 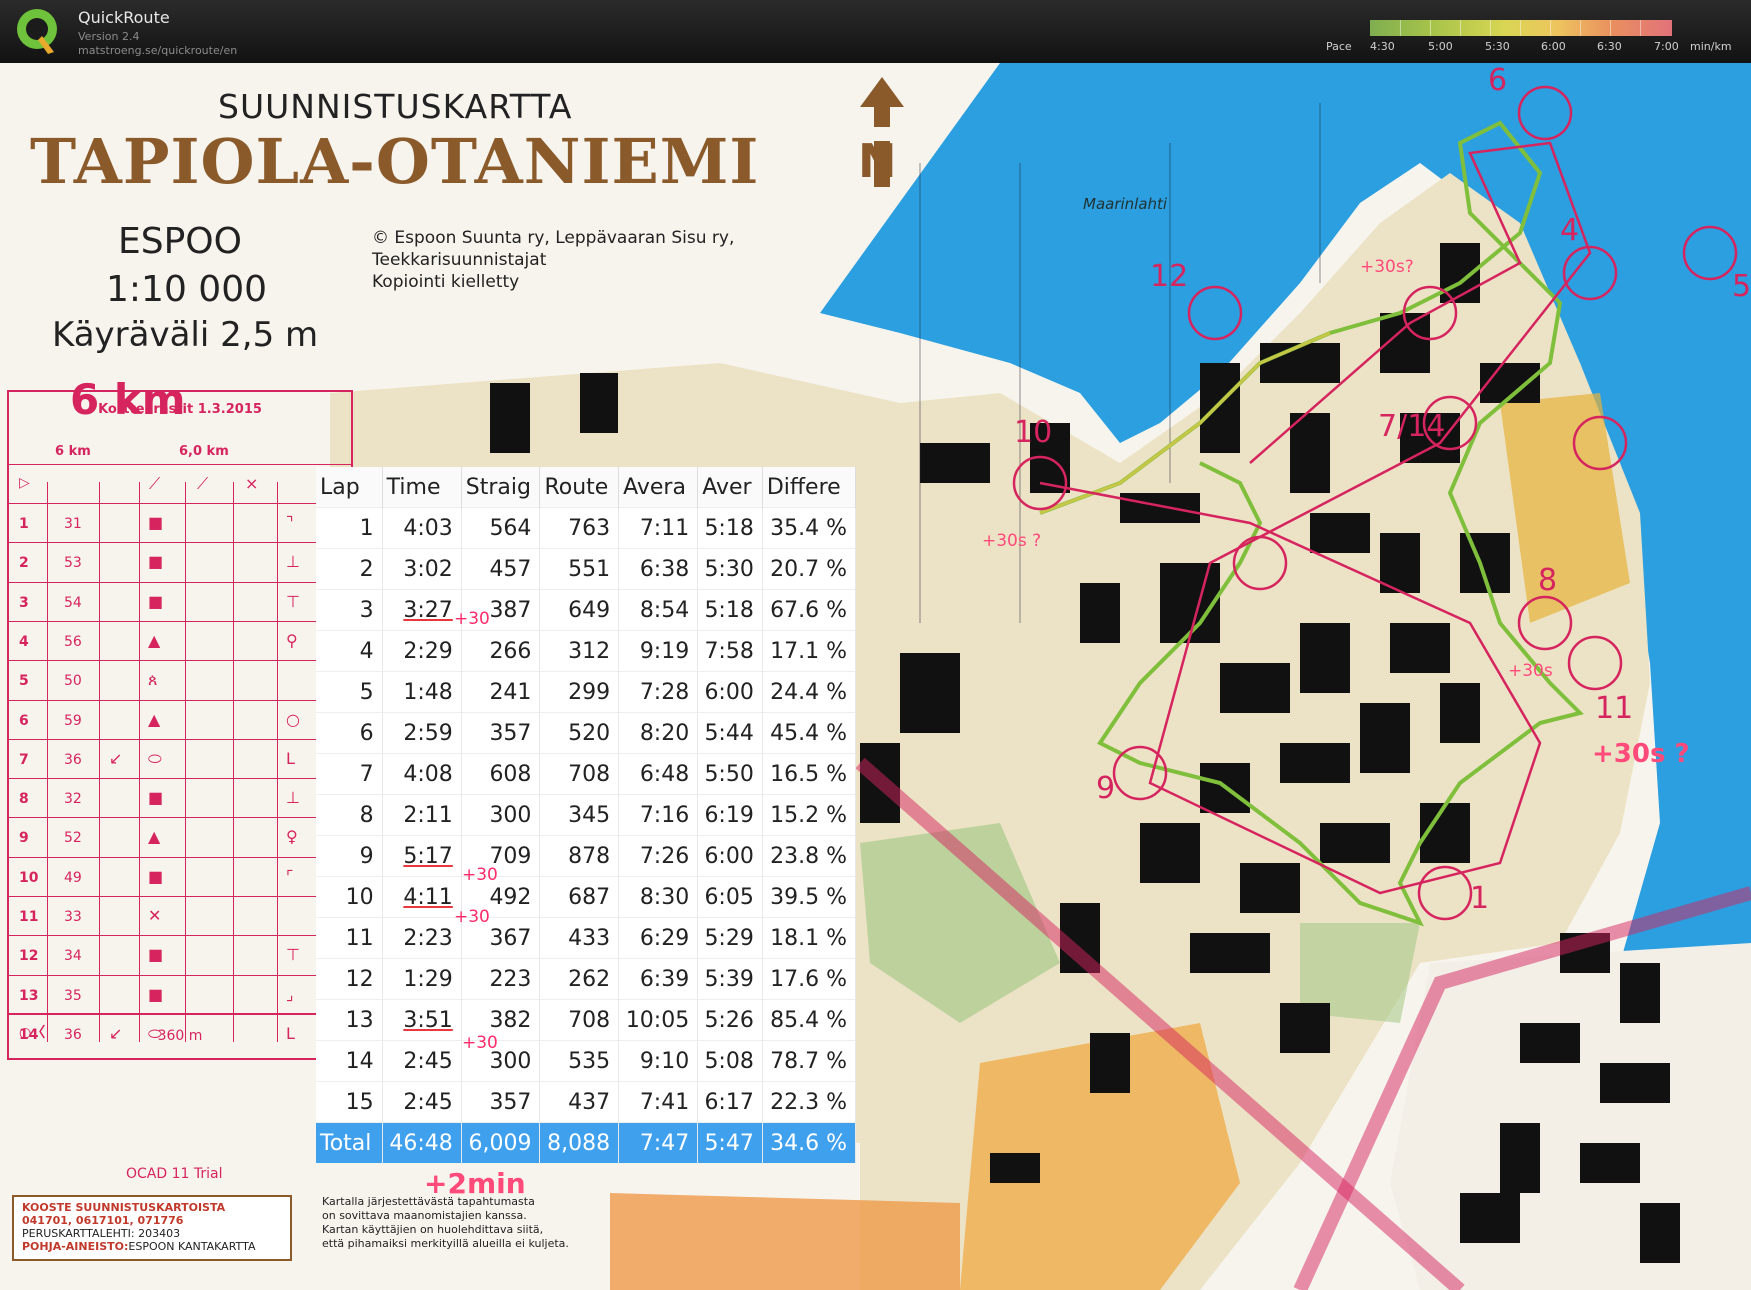 I want to click on total-cell: Total, so click(x=349, y=1142).